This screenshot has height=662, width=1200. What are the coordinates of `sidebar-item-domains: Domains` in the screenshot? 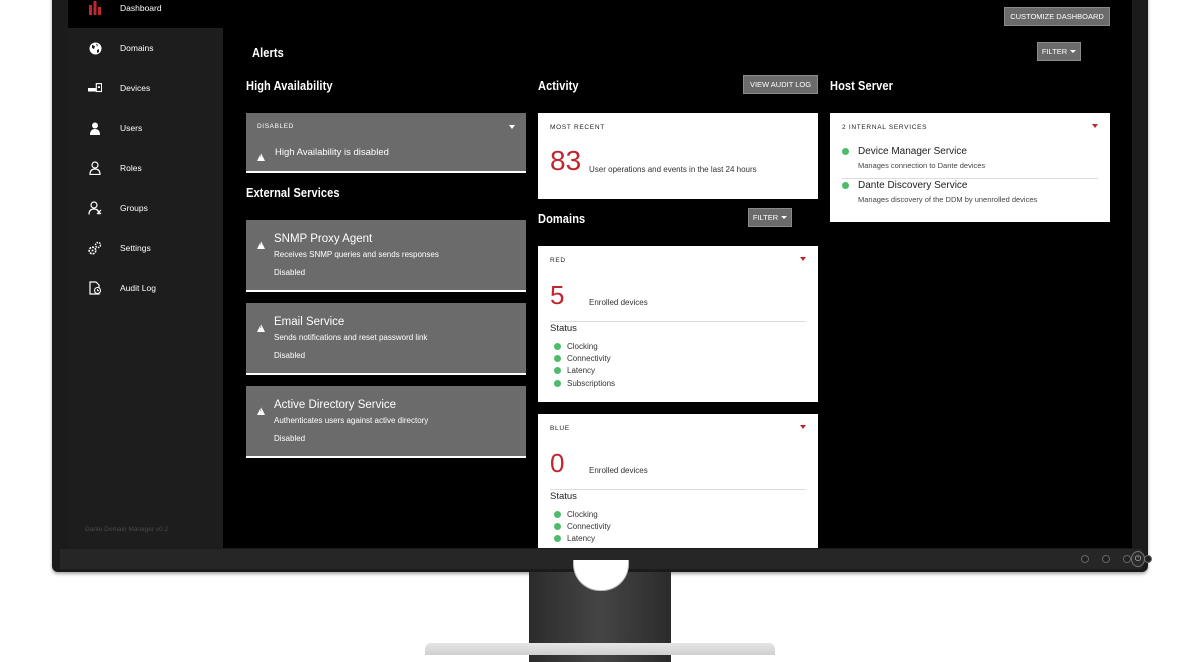 It's located at (145, 48).